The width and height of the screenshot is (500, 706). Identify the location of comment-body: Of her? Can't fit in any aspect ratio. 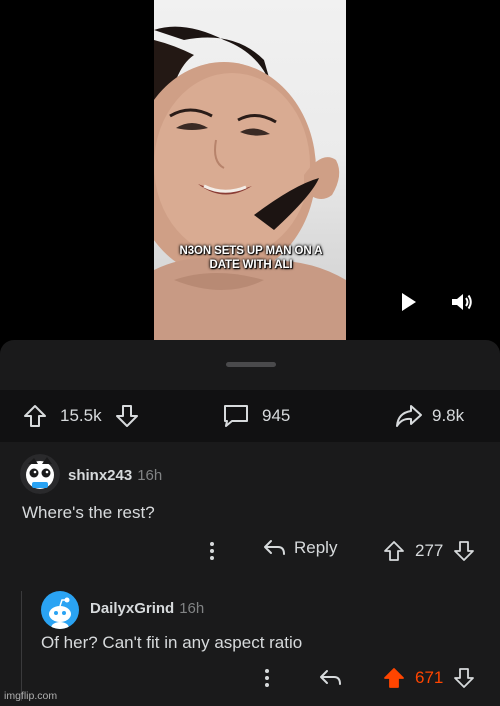
(172, 642).